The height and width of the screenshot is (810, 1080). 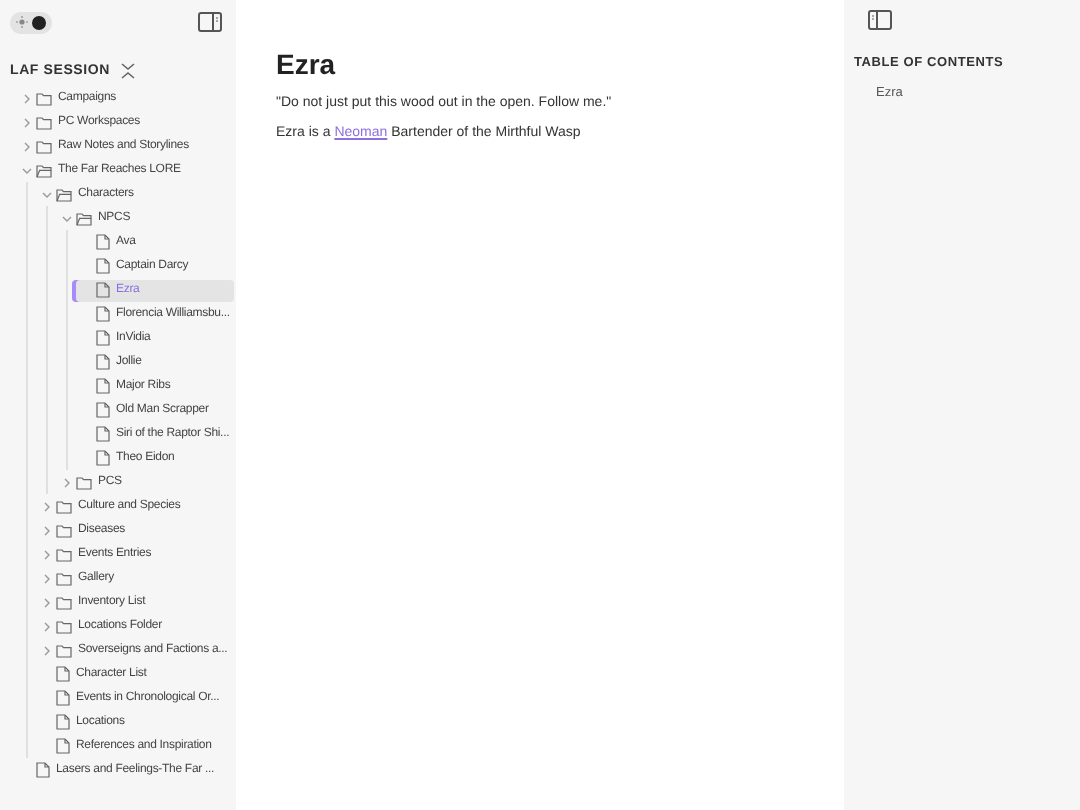 What do you see at coordinates (127, 70) in the screenshot?
I see `collapse-all-icon` at bounding box center [127, 70].